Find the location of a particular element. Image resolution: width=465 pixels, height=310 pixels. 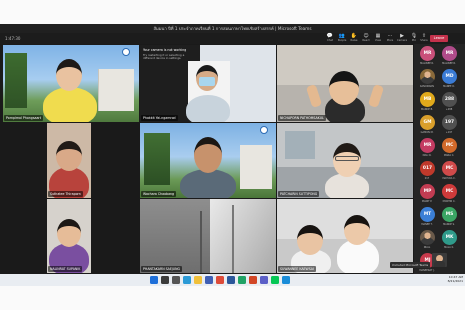

participant-name: Phakkit Yai-ngamrod is located at coordinates (159, 118).